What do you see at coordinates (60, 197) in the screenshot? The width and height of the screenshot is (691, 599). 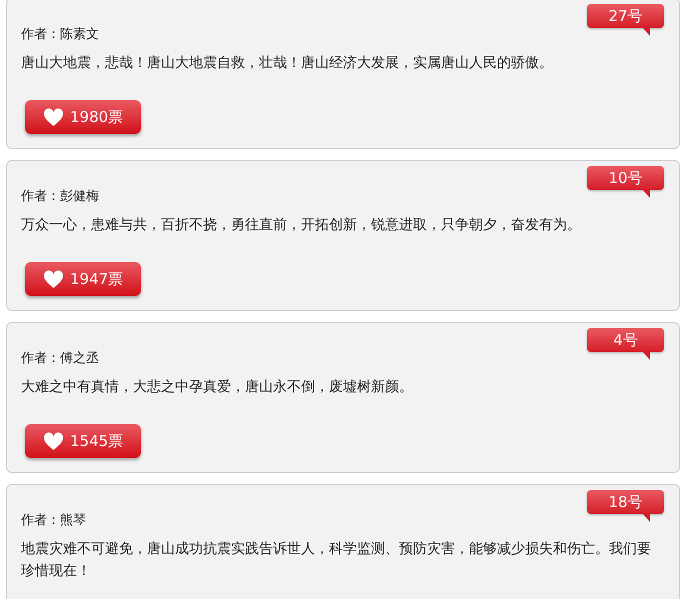 I see `author-label: 作者：彭健梅` at bounding box center [60, 197].